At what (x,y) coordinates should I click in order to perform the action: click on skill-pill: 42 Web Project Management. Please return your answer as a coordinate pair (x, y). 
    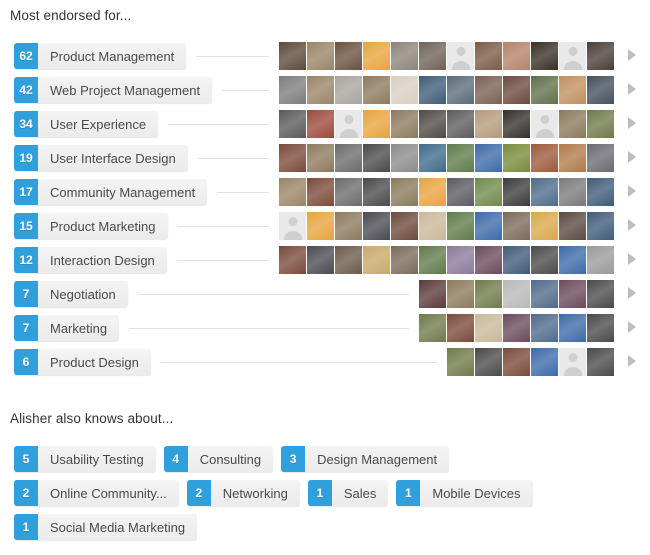
    Looking at the image, I should click on (113, 90).